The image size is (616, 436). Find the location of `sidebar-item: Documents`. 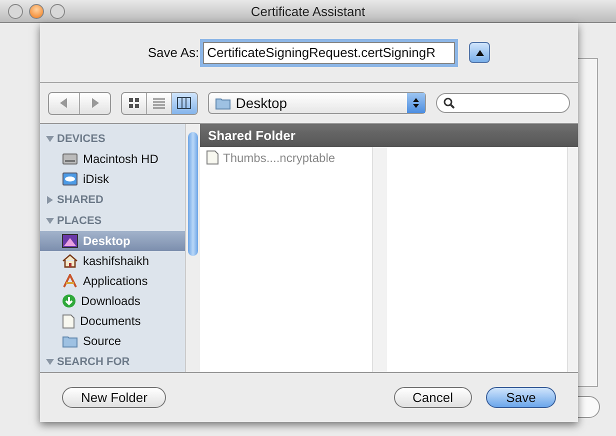

sidebar-item: Documents is located at coordinates (112, 321).